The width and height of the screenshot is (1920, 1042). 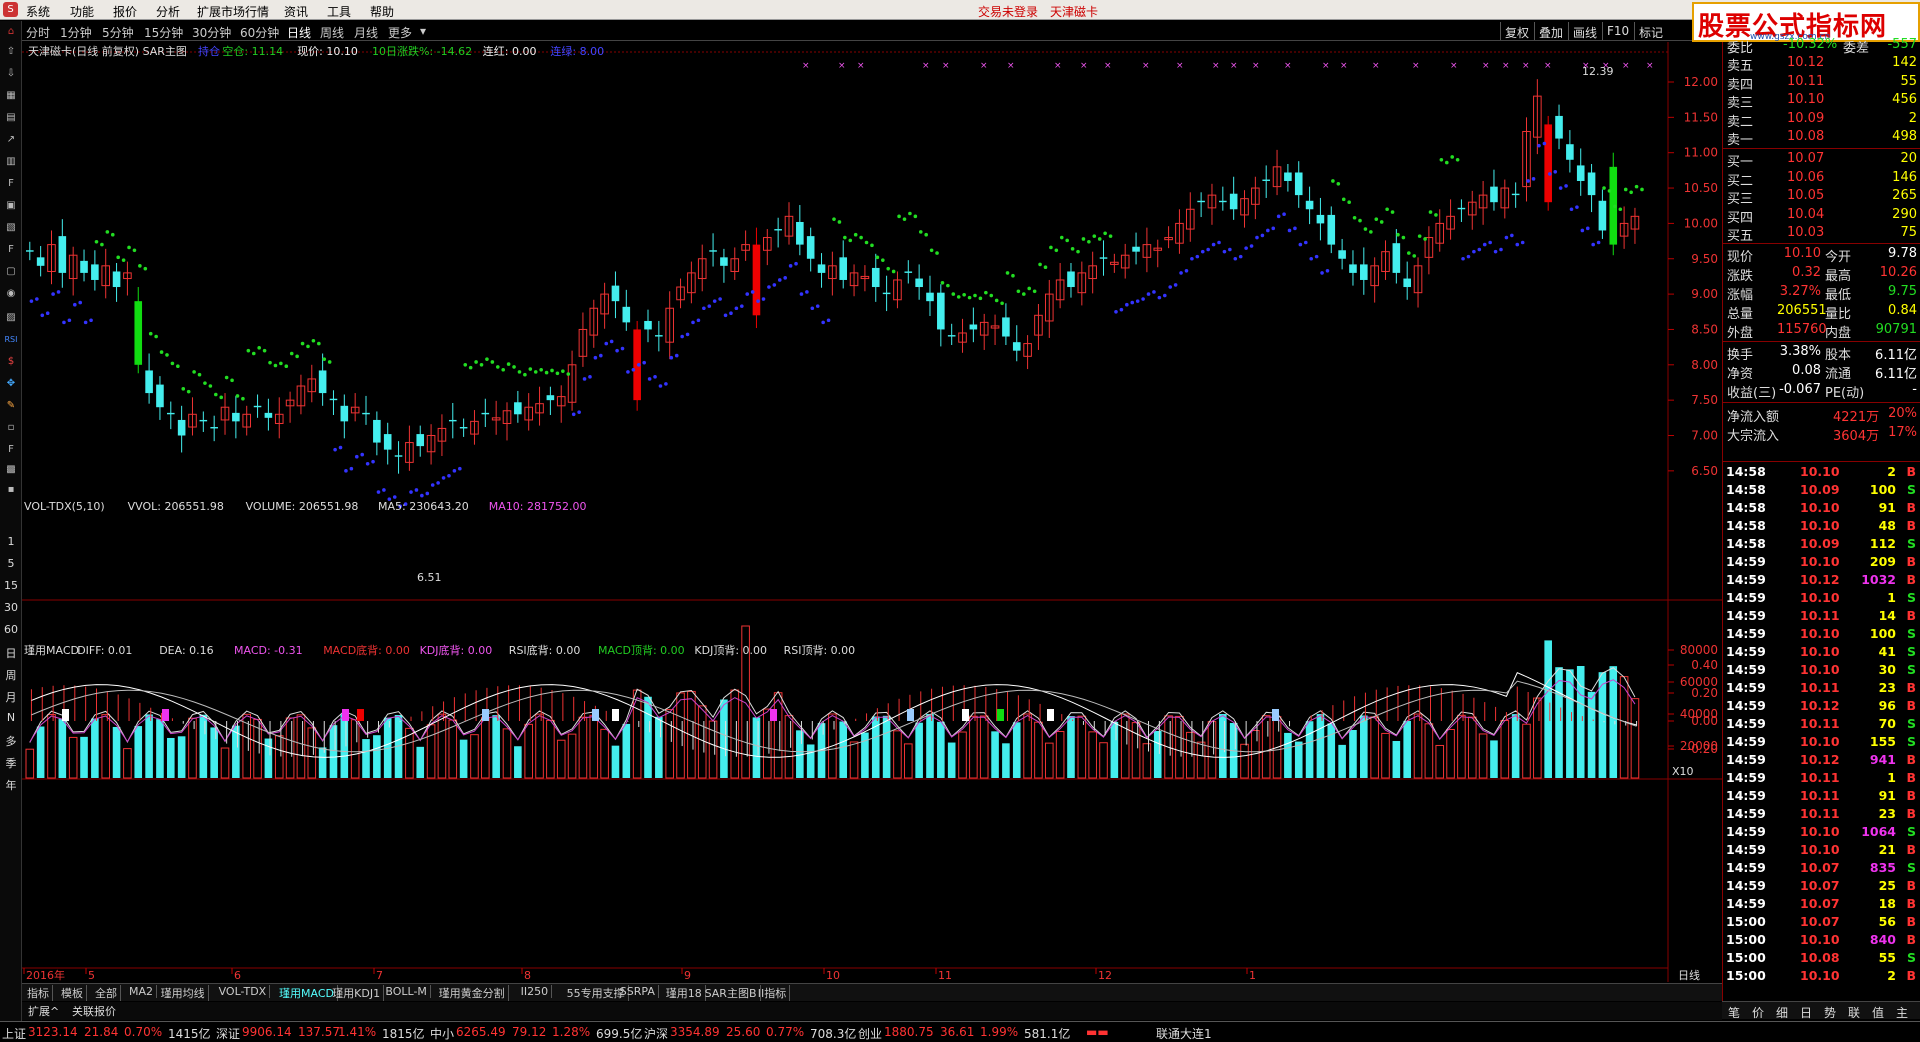 What do you see at coordinates (11, 406) in the screenshot?
I see `pencil-icon: ✎` at bounding box center [11, 406].